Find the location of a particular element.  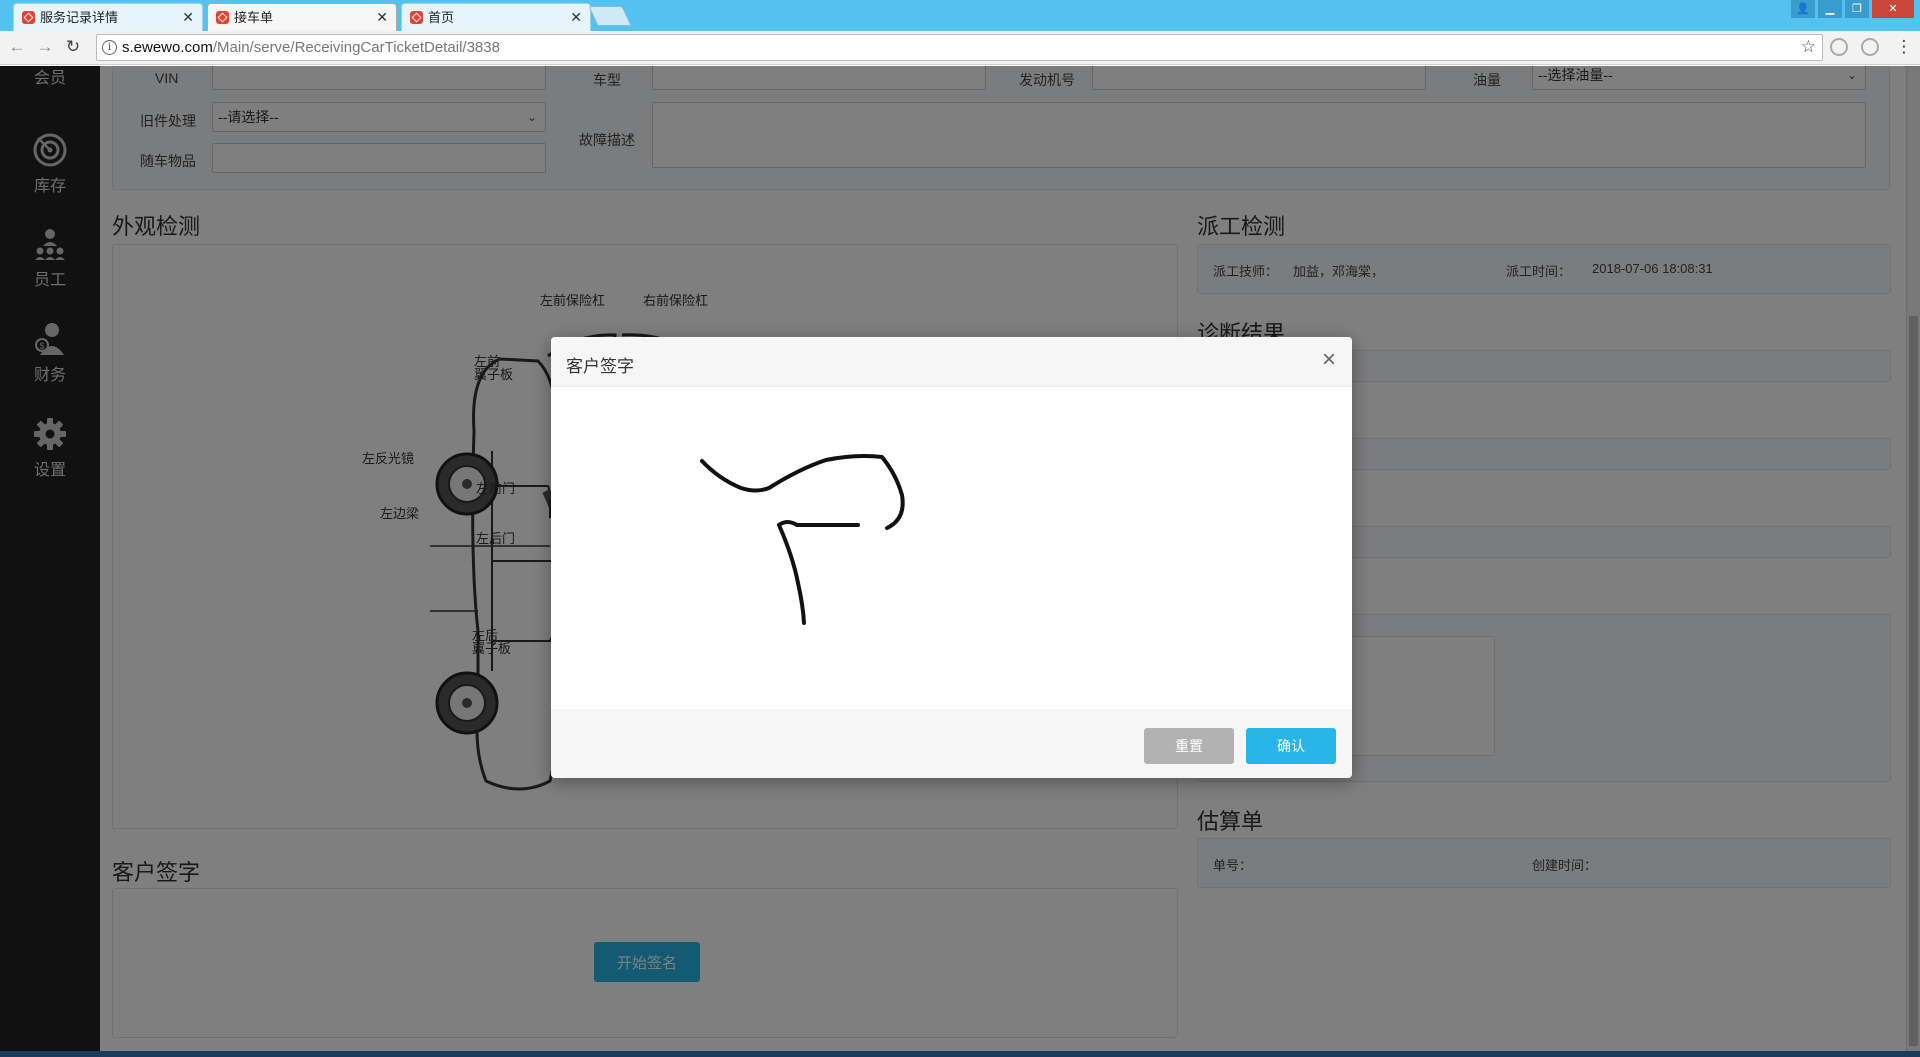

tab-service-record: 服务记录详情 ✕ is located at coordinates (108, 17).